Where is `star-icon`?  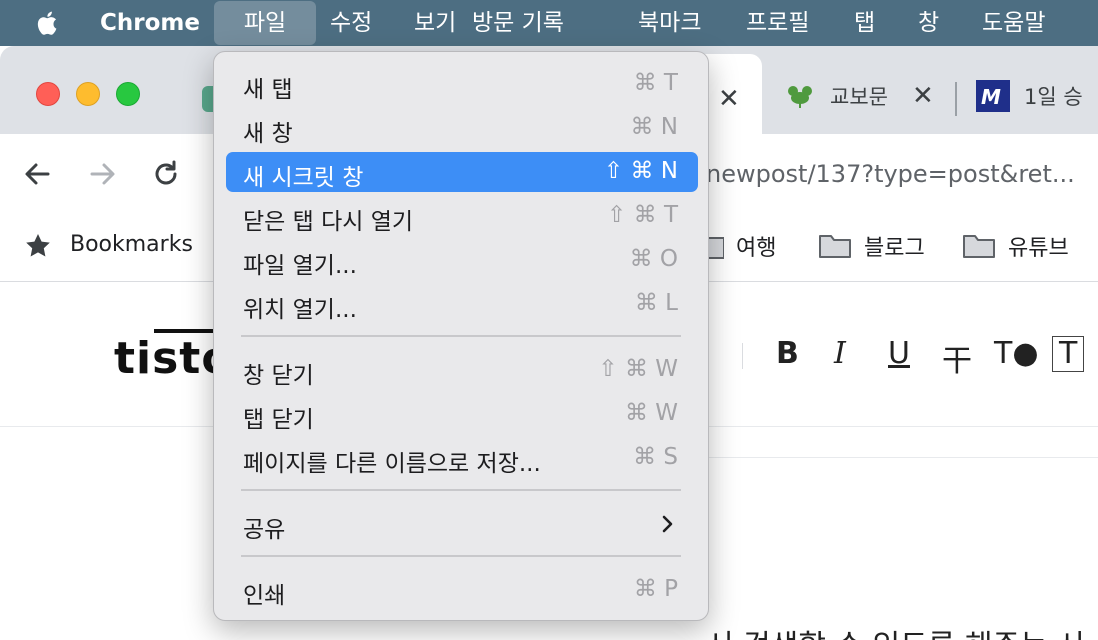
star-icon is located at coordinates (38, 245).